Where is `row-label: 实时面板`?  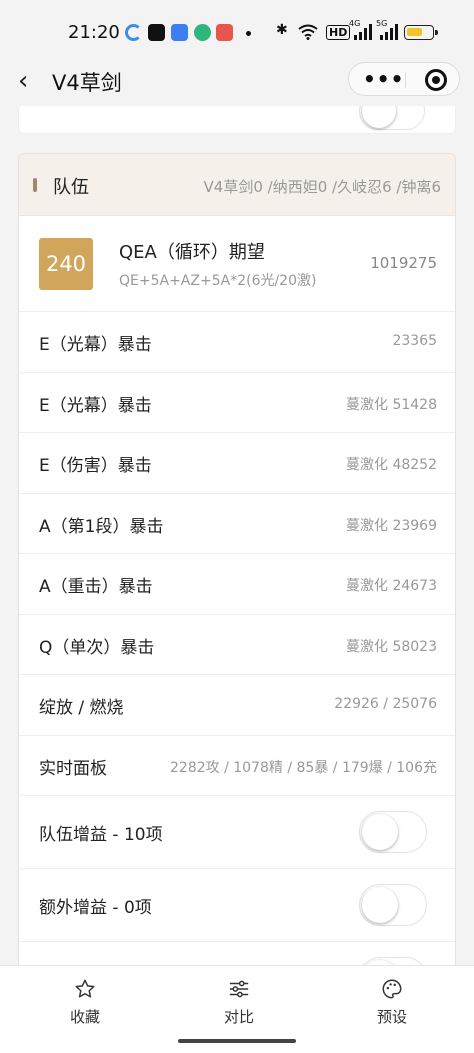 row-label: 实时面板 is located at coordinates (73, 768).